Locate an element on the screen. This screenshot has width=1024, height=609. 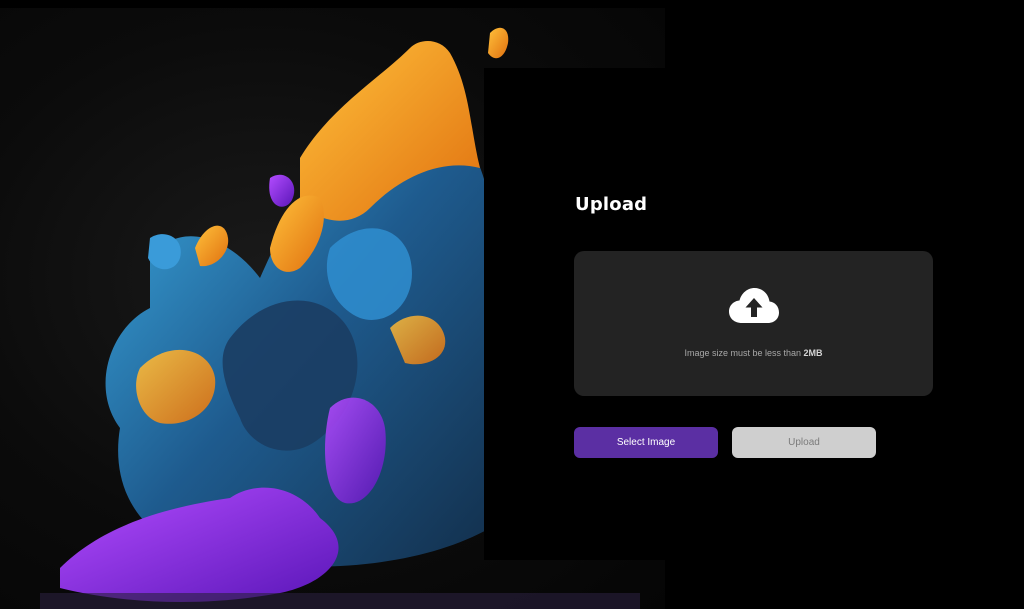
size-limit-text: Image size must be less than is located at coordinates (744, 353).